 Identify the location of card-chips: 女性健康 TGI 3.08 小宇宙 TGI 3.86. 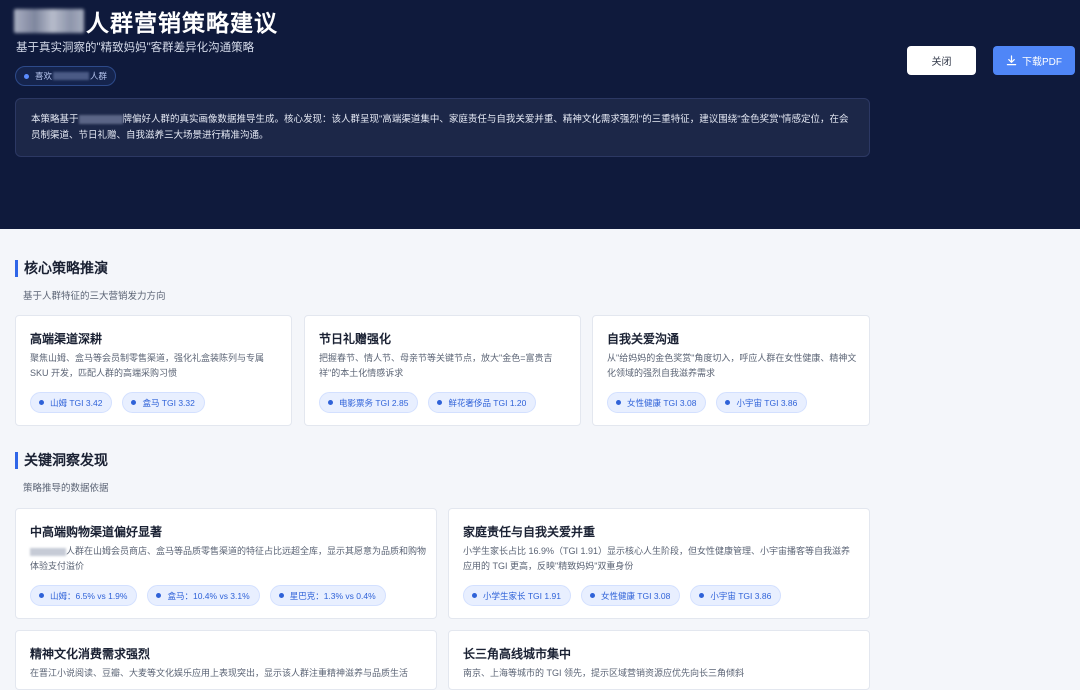
(707, 402).